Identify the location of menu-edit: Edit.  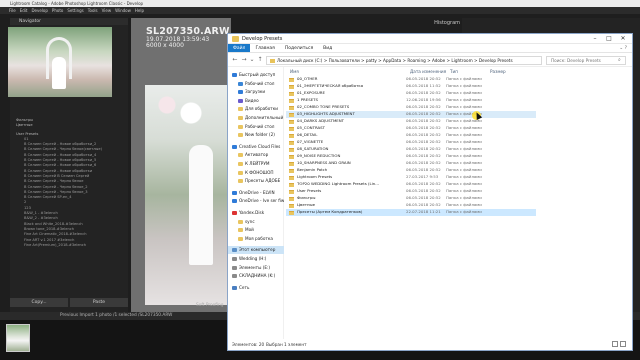
(24, 10).